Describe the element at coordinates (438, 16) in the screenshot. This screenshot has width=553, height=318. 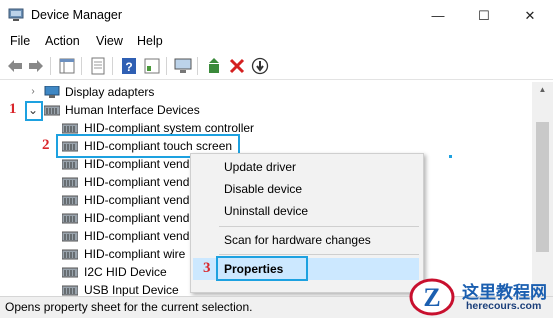
I see `minimize-button: —` at that location.